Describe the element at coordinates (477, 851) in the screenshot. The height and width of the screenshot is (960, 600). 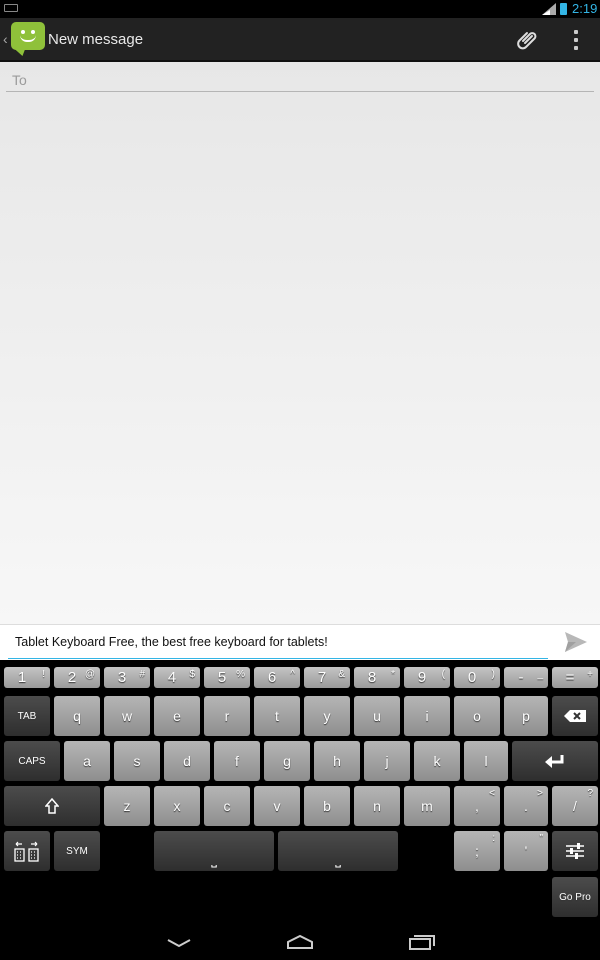
I see `key-semicolon: ;:` at that location.